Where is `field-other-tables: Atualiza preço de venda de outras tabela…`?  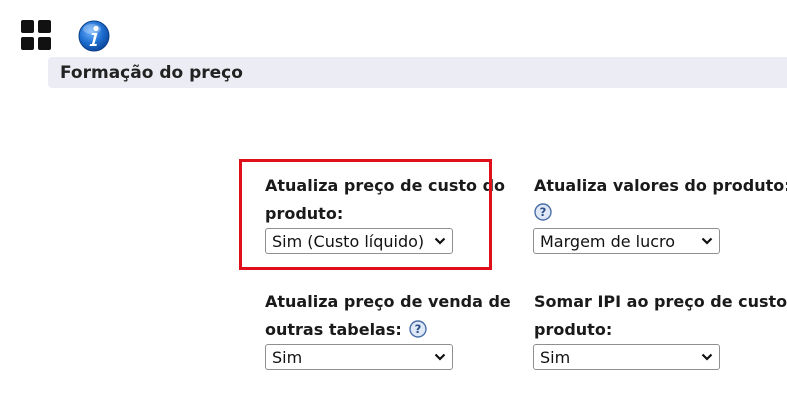
field-other-tables: Atualiza preço de venda de outras tabela… is located at coordinates (388, 316).